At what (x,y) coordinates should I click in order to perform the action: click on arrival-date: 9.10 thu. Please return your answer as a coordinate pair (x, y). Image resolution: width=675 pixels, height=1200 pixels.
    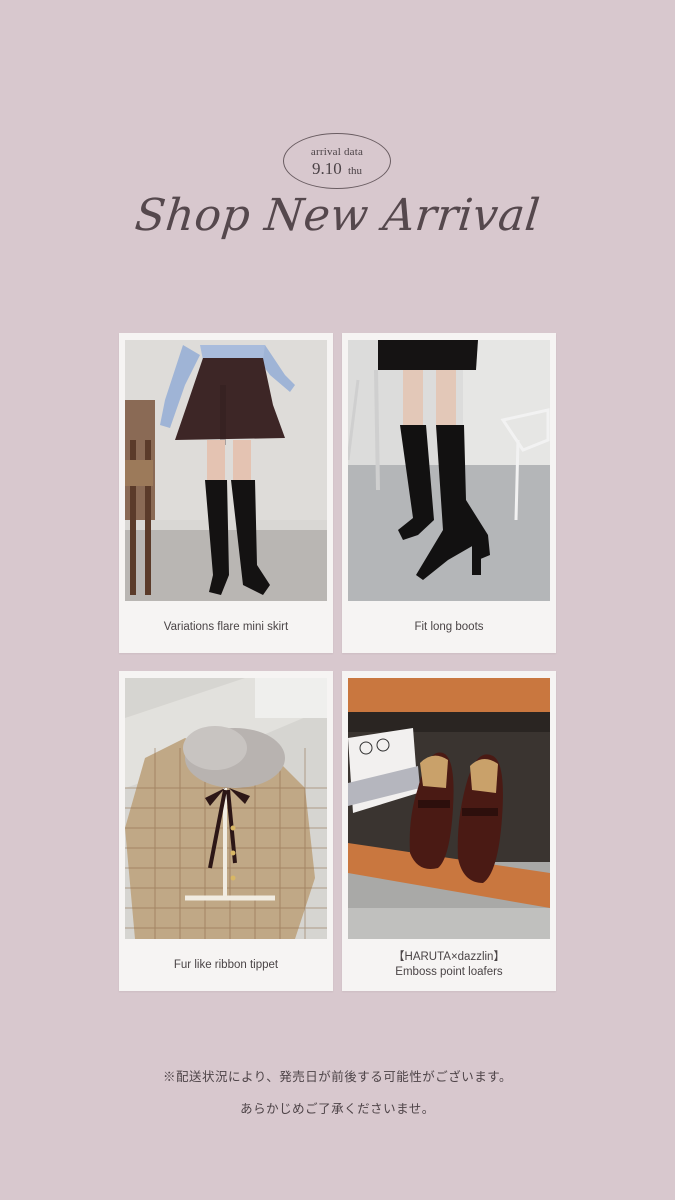
    Looking at the image, I should click on (337, 169).